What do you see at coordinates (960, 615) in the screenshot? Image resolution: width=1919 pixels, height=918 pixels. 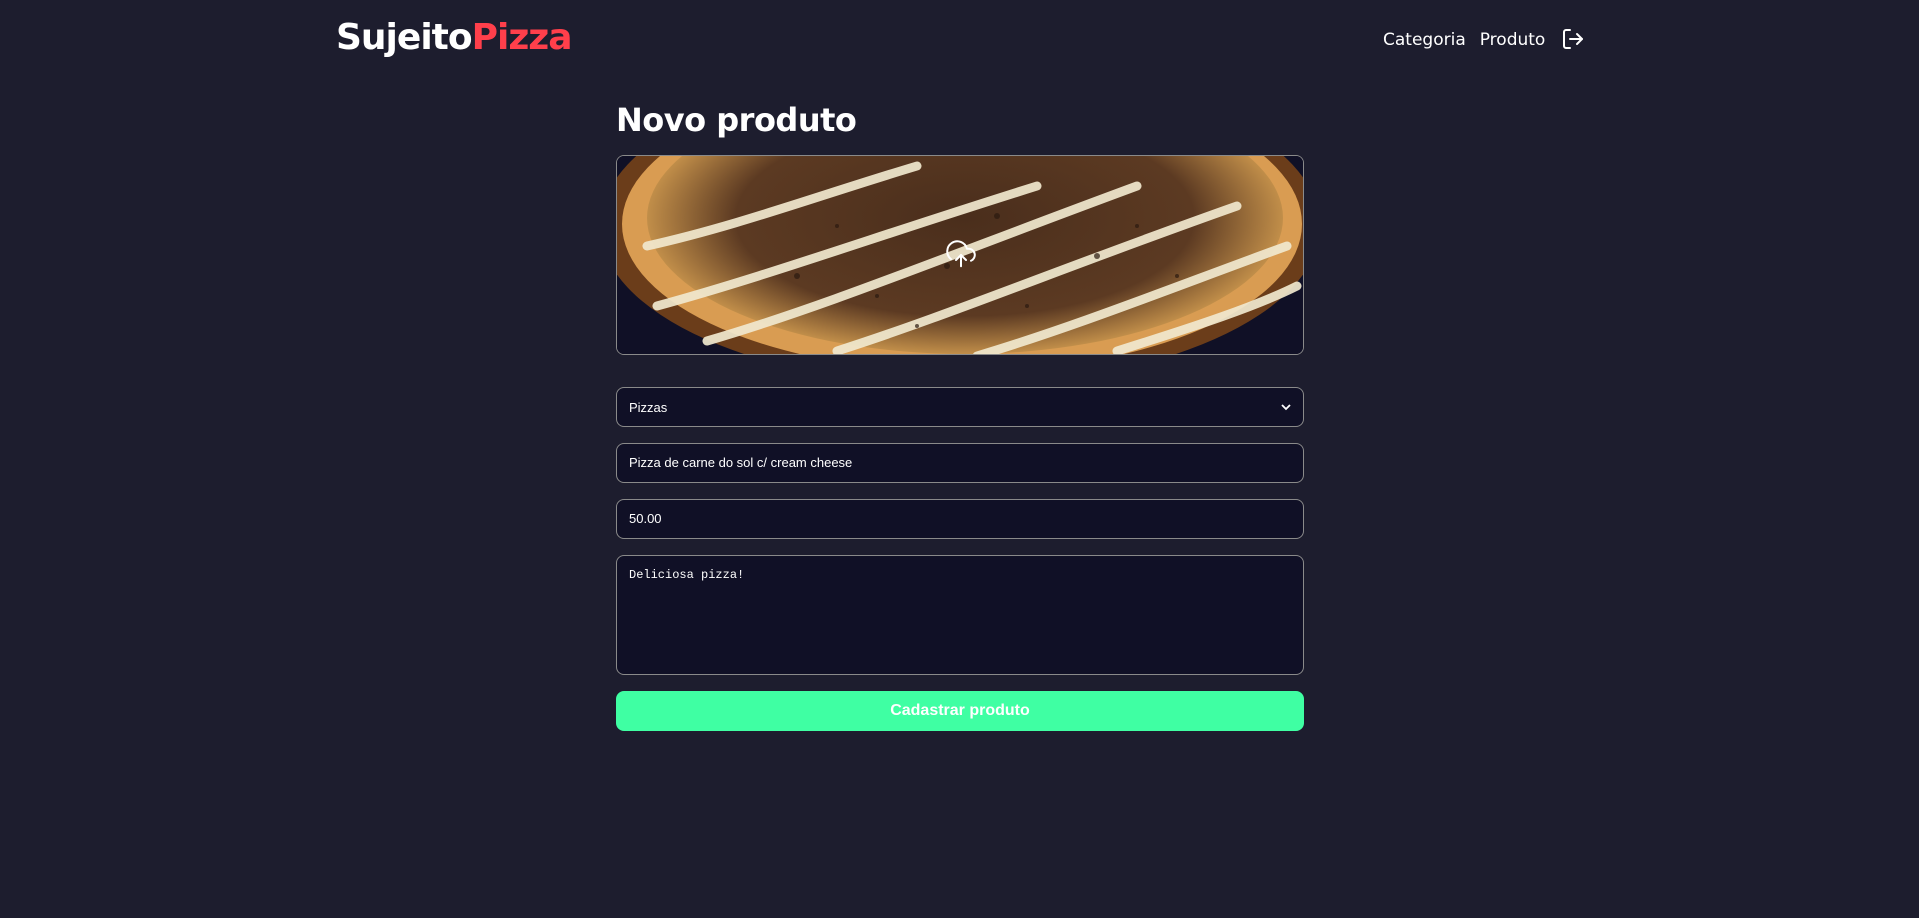 I see `product-description-textarea: Deliciosa pizza!` at bounding box center [960, 615].